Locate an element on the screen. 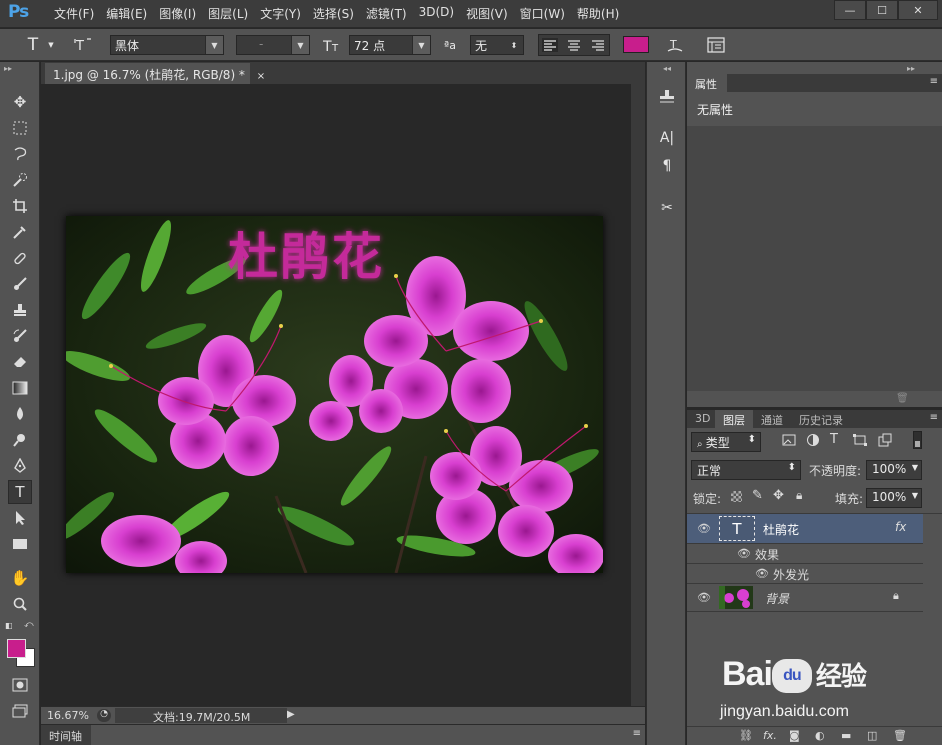  foreground-color-swatch is located at coordinates (16, 648).